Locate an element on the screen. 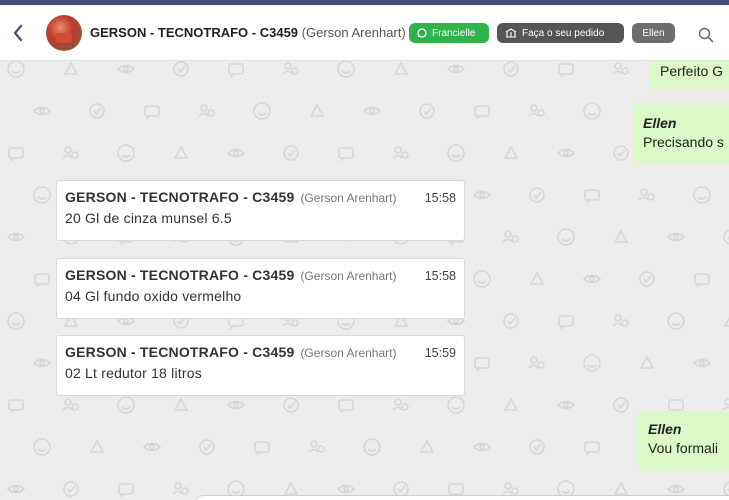  message-text: 20 Gl de cinza munsel 6.5 is located at coordinates (148, 218).